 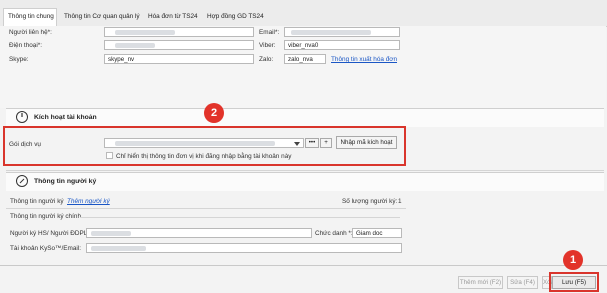 What do you see at coordinates (267, 45) in the screenshot?
I see `viber-label: Viber:` at bounding box center [267, 45].